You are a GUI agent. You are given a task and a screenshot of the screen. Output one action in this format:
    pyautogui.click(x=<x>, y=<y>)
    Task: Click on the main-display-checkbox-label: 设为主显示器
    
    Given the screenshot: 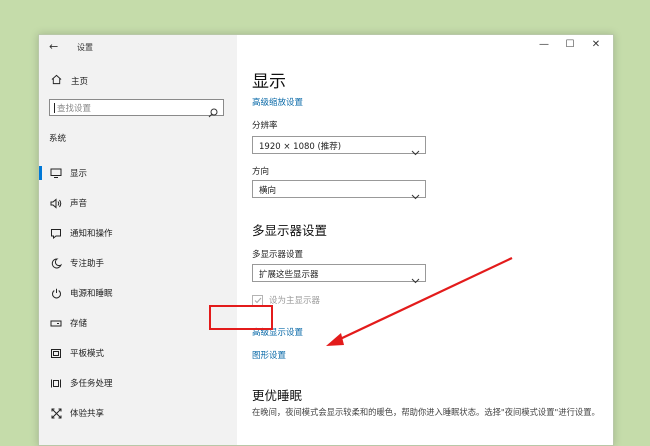 What is the action you would take?
    pyautogui.click(x=295, y=301)
    